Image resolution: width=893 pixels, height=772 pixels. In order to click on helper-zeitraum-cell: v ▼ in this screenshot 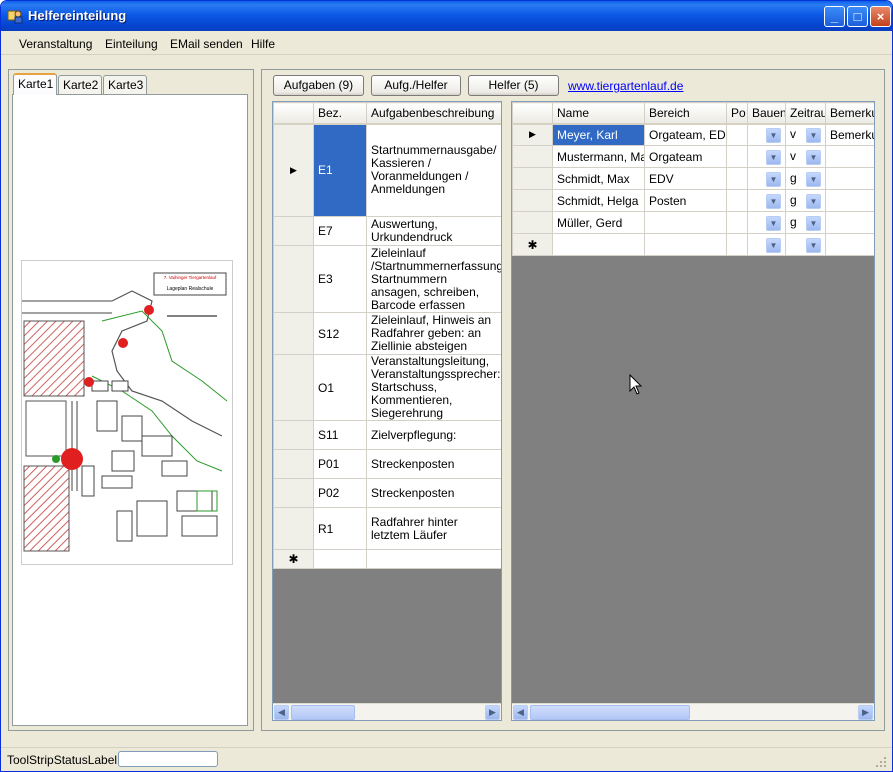, I will do `click(805, 134)`.